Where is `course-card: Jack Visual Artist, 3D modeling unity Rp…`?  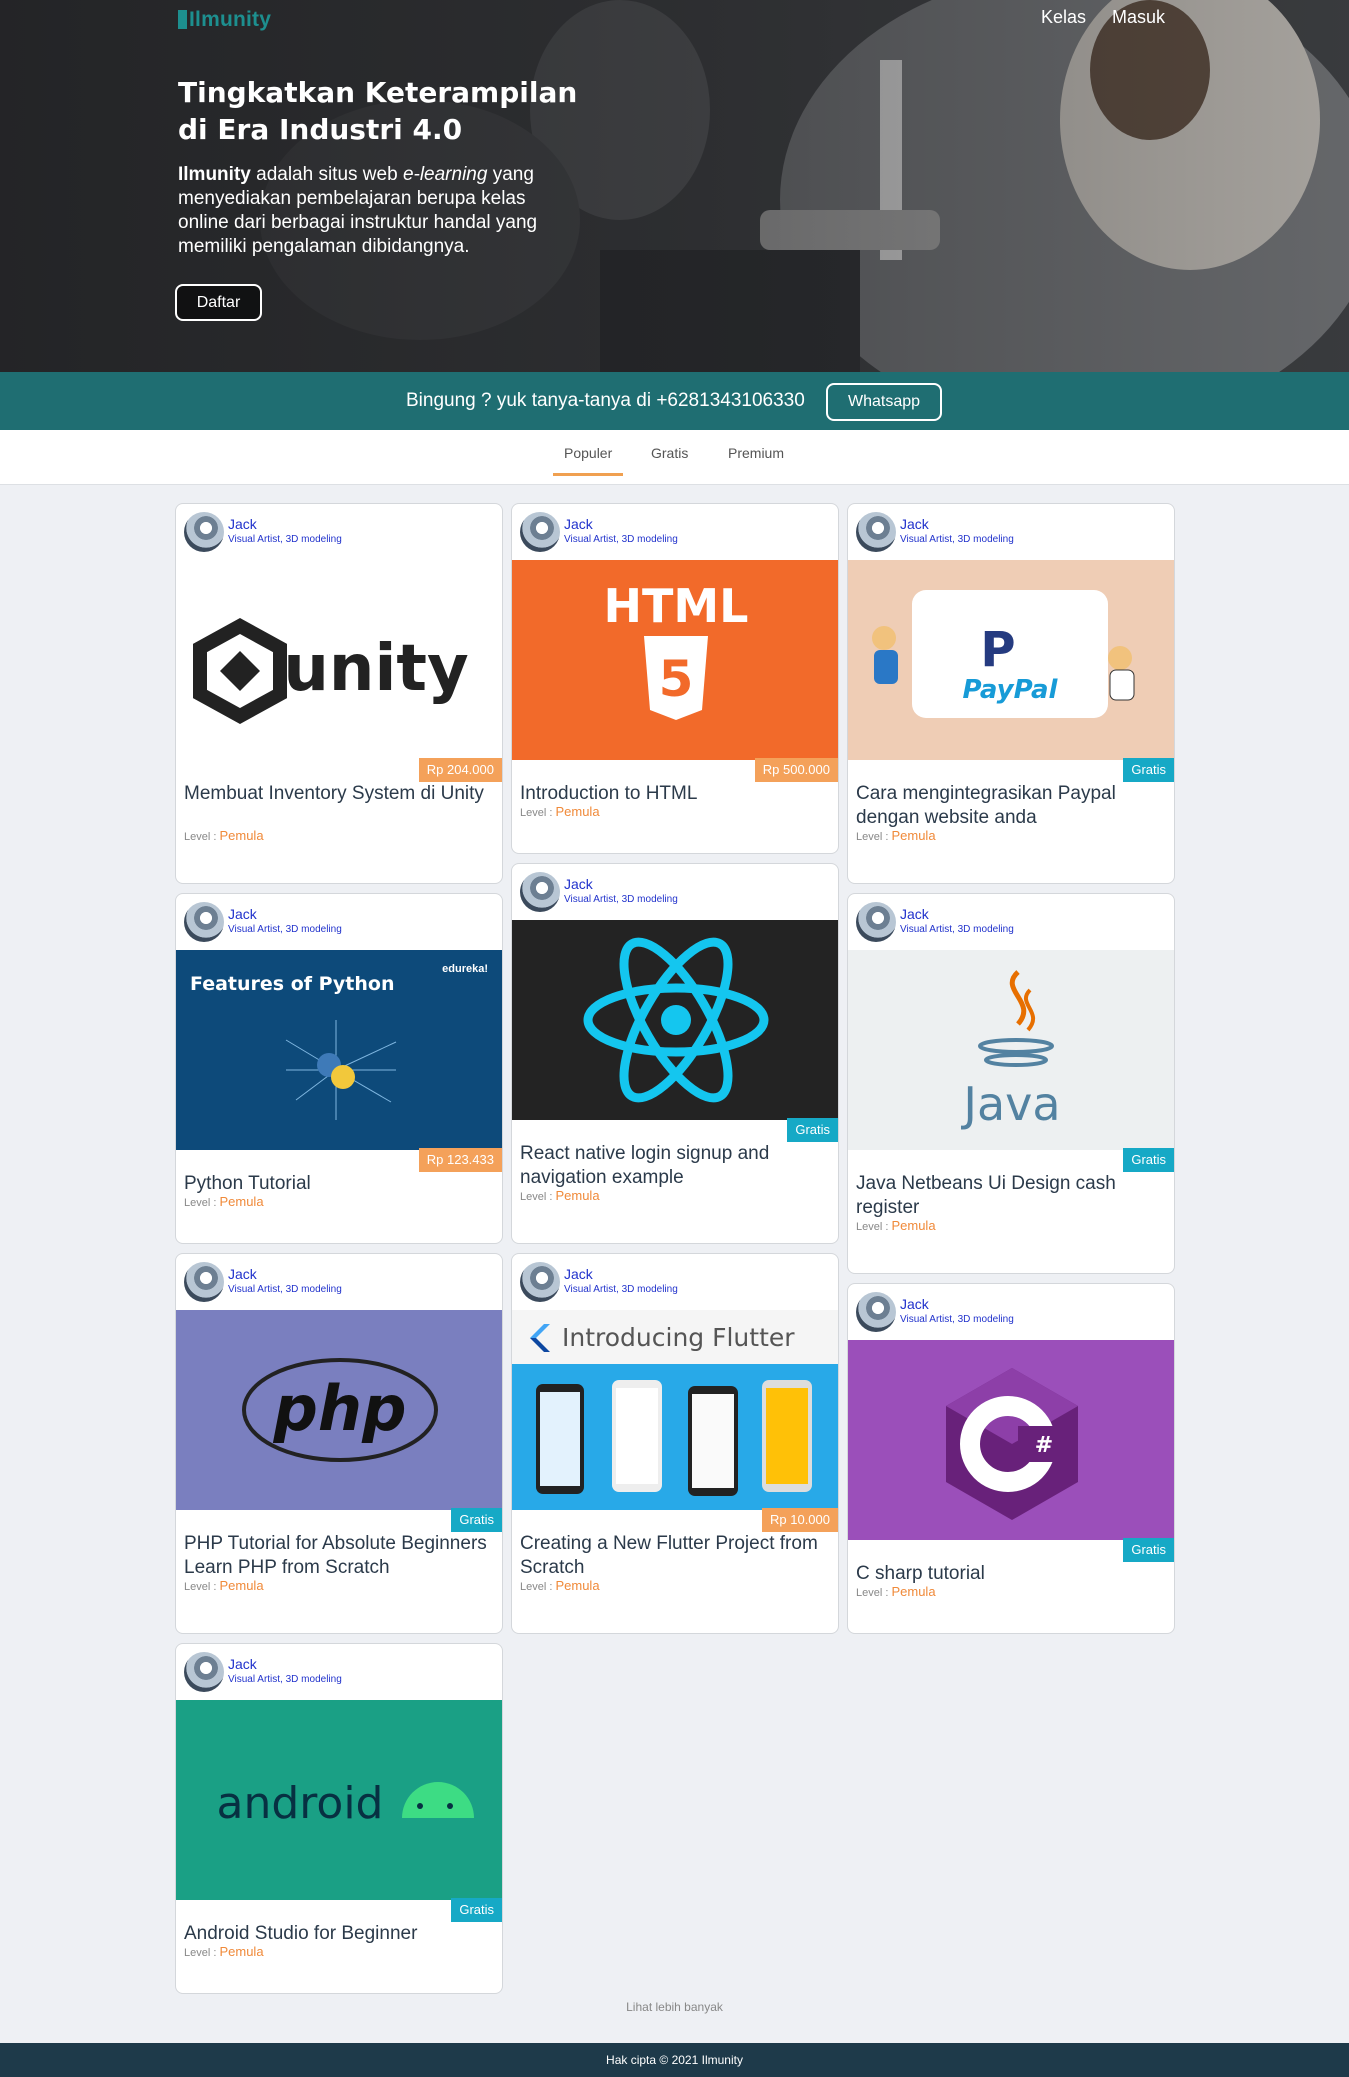 course-card: Jack Visual Artist, 3D modeling unity Rp… is located at coordinates (339, 693).